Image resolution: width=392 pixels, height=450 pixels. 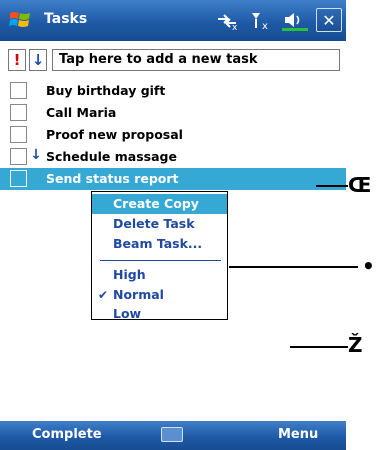 I want to click on low-priority-icon: ↓, so click(x=36, y=155).